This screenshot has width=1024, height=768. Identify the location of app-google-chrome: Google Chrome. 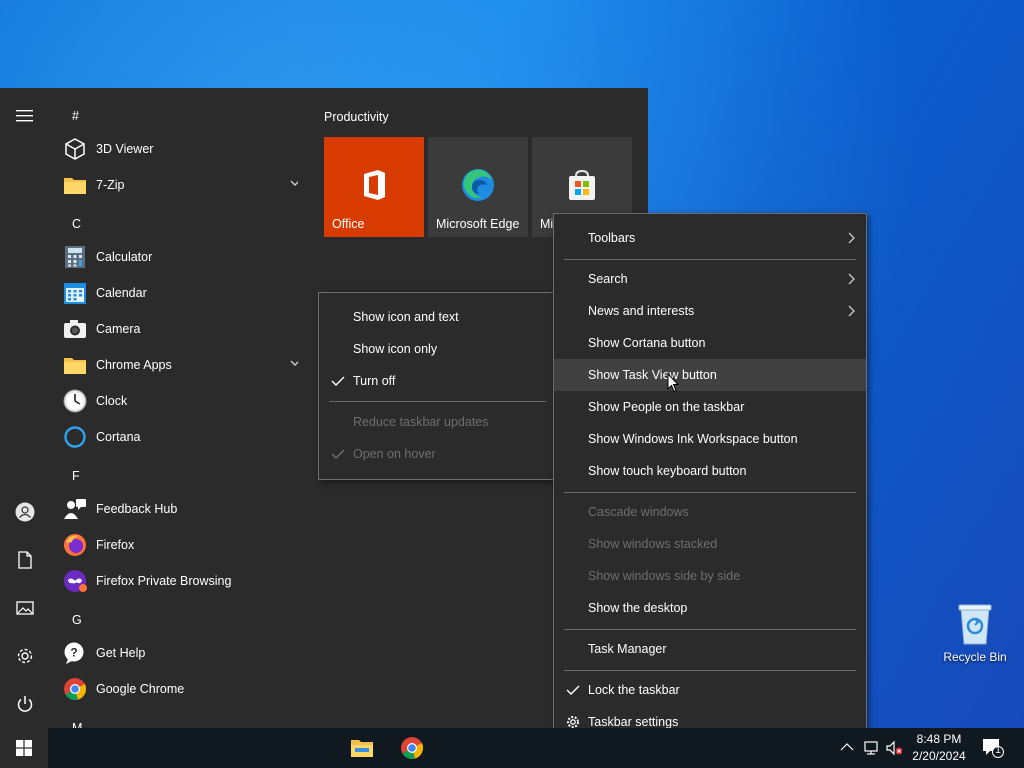
(185, 689).